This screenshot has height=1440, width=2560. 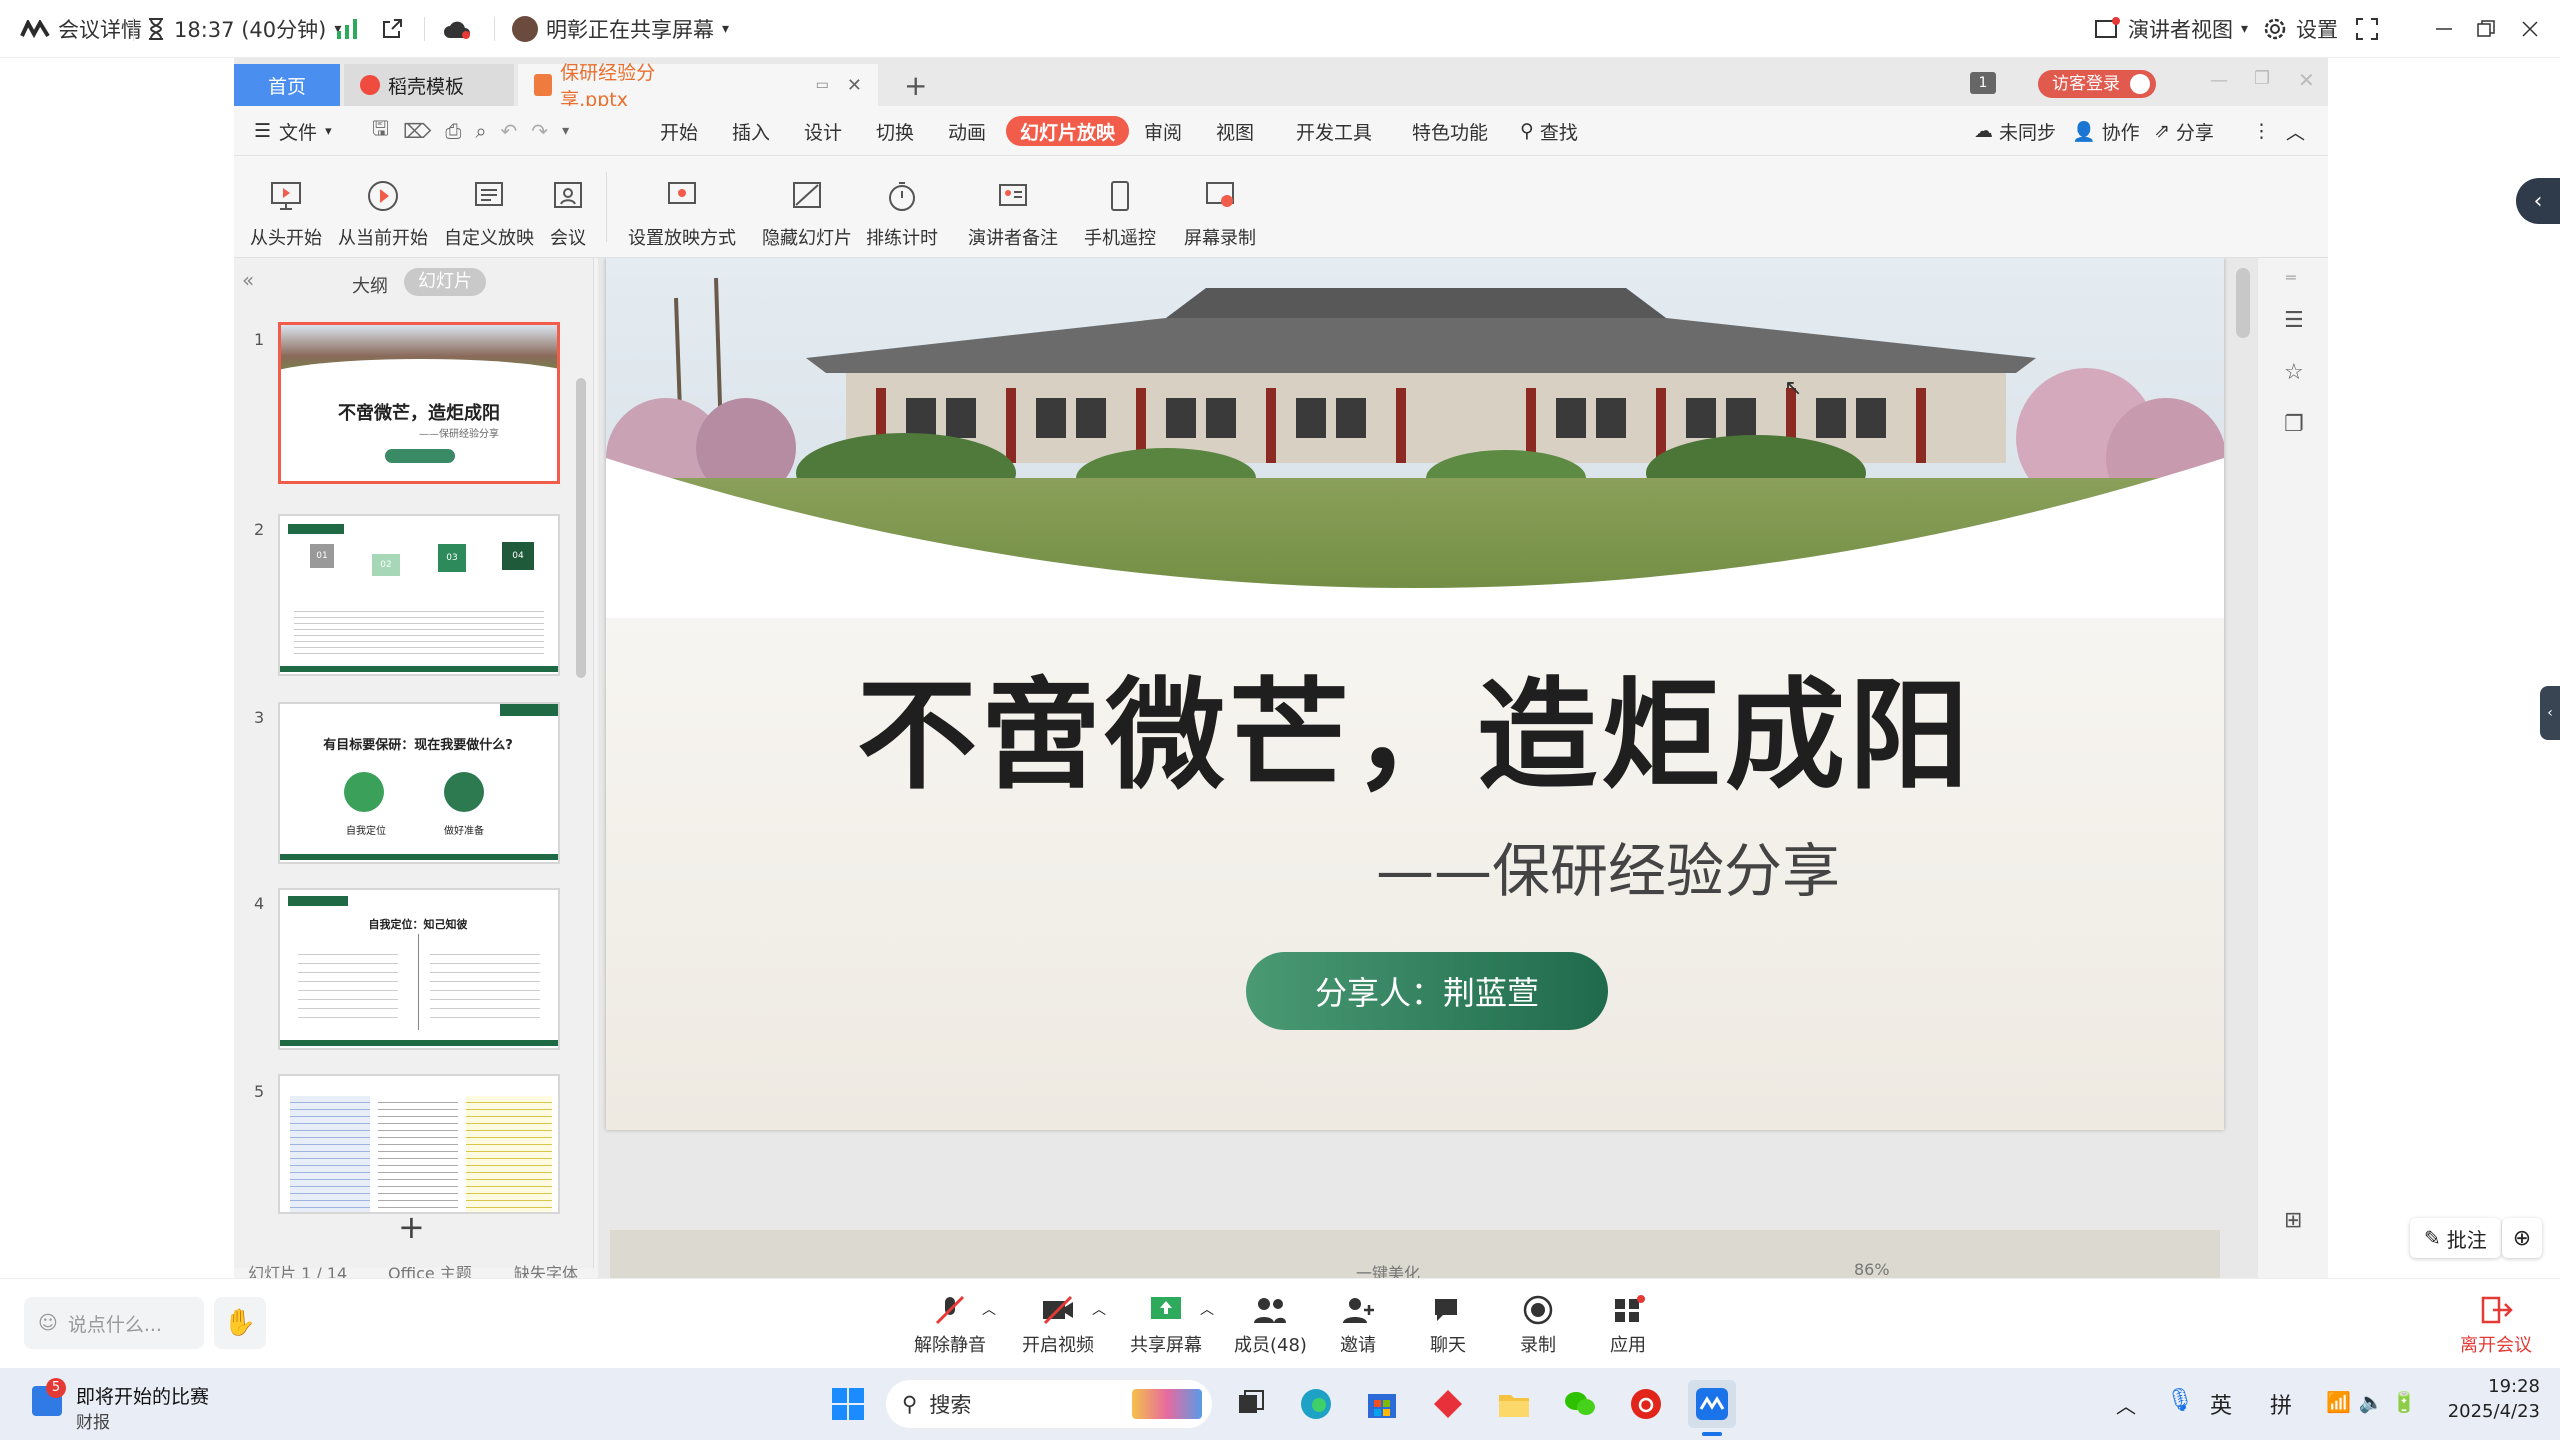 I want to click on ime-language: 英, so click(x=2221, y=1404).